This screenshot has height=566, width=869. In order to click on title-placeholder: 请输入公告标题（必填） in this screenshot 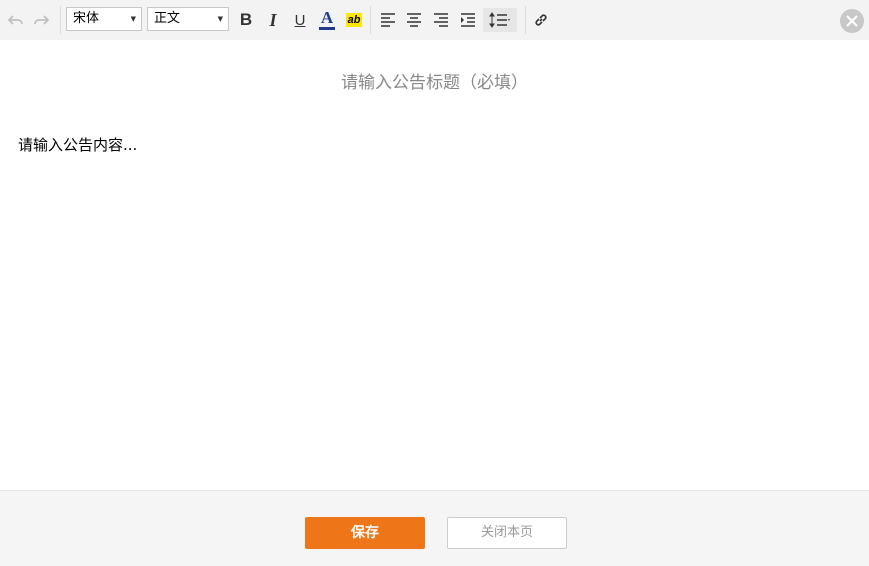, I will do `click(434, 83)`.